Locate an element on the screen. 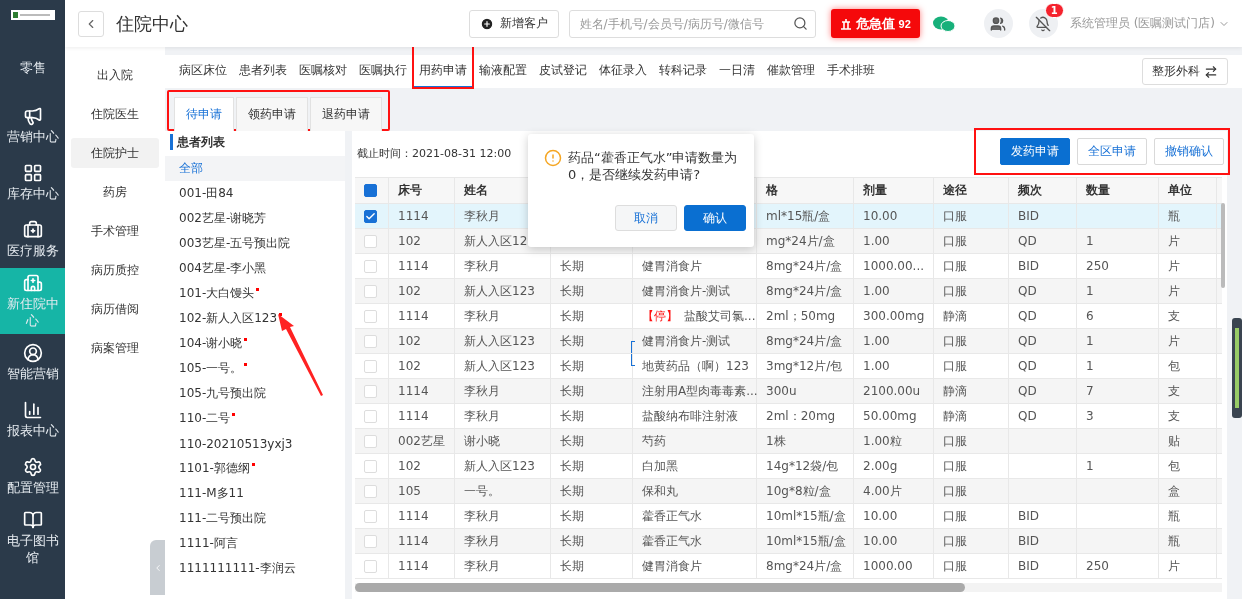  column-header: 格 is located at coordinates (772, 190).